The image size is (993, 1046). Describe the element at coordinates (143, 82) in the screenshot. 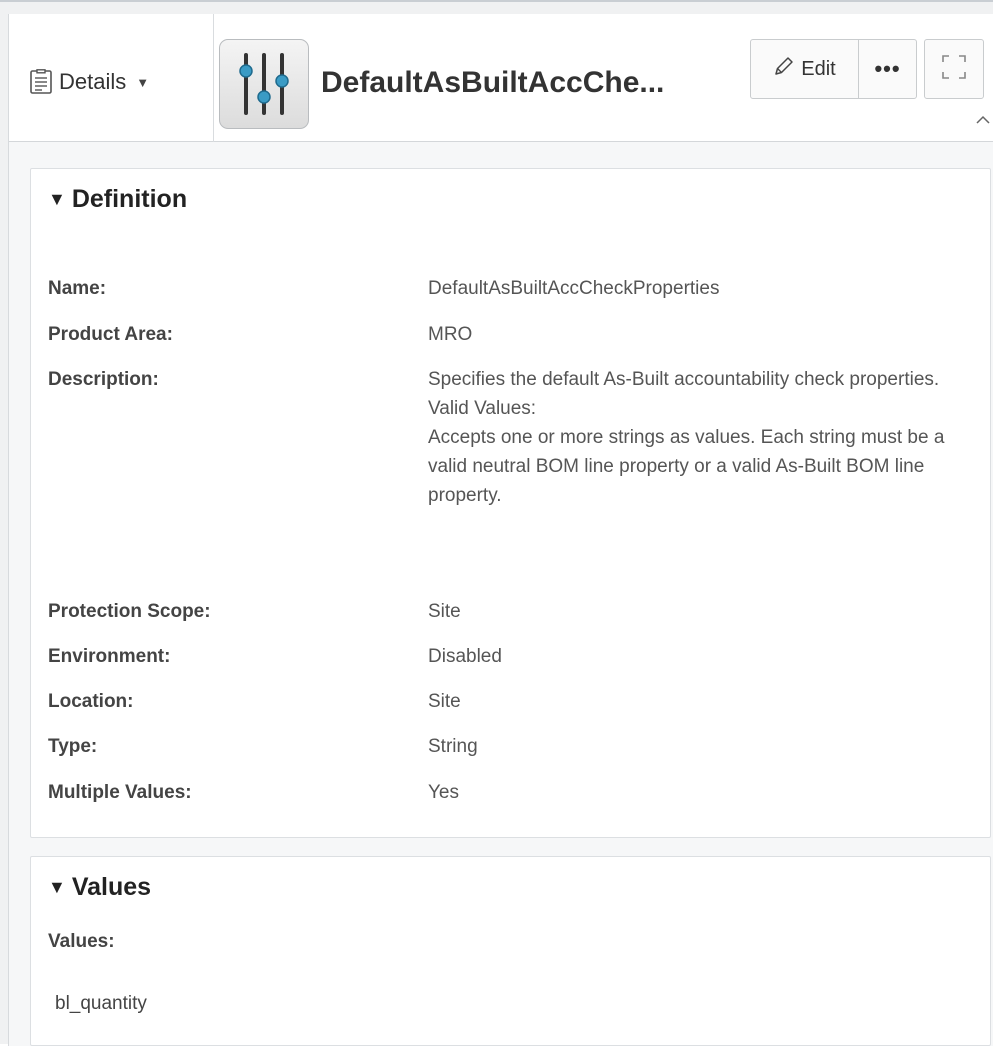

I see `caret-down-icon: ▼` at that location.